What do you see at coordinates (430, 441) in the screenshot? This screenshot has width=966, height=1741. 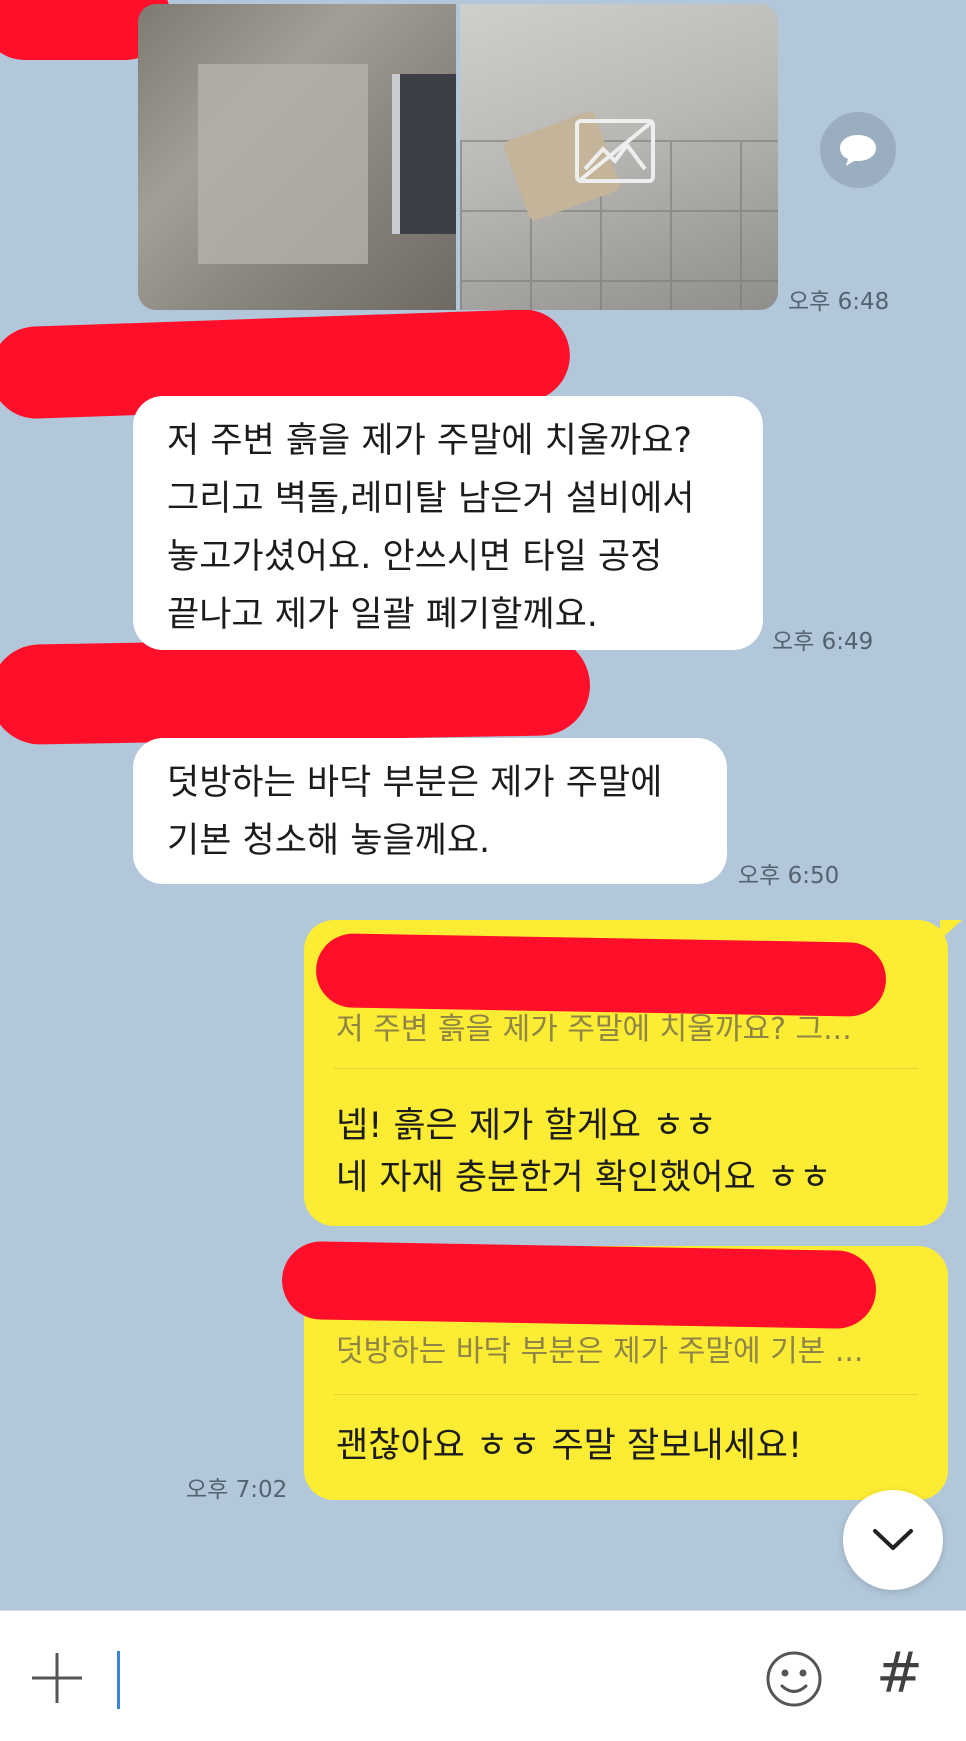 I see `message-line: 저 주변 흙을 제가 주말에 치울까요?` at bounding box center [430, 441].